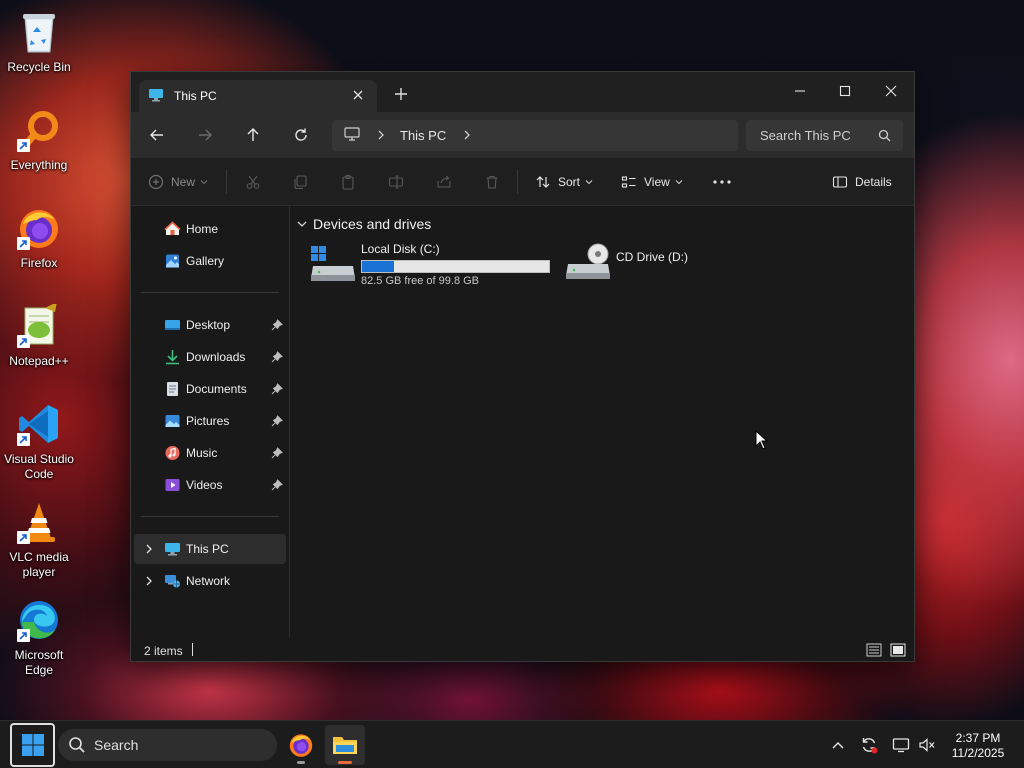  I want to click on drive-name: CD Drive (D:), so click(652, 257).